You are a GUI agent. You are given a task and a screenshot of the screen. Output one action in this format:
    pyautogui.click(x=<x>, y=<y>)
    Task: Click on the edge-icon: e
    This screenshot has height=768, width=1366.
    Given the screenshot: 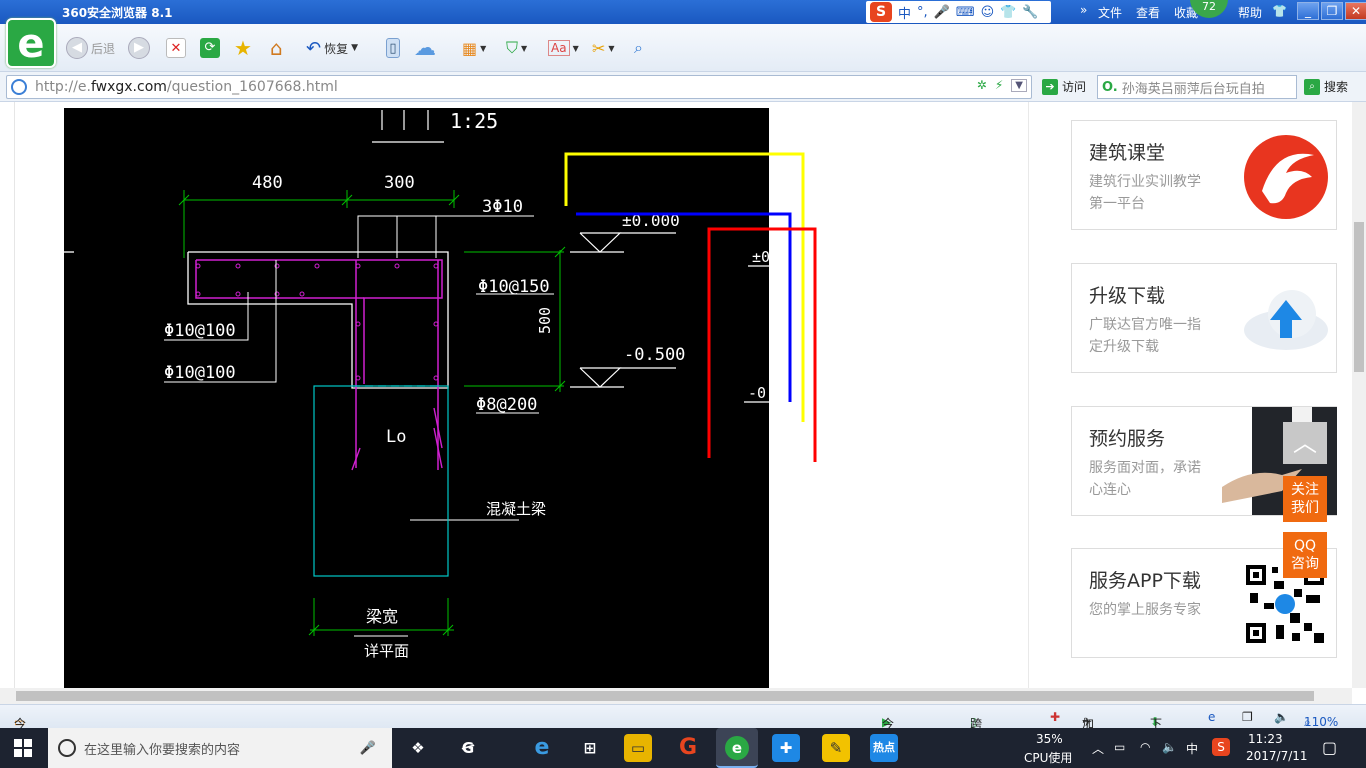 What is the action you would take?
    pyautogui.click(x=542, y=748)
    